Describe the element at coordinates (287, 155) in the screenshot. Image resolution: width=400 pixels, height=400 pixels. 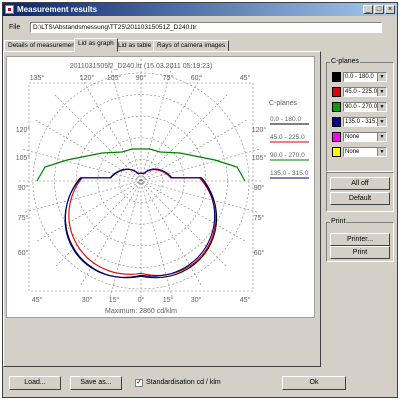
I see `plot-legend-label: 90.0 - 270.0` at that location.